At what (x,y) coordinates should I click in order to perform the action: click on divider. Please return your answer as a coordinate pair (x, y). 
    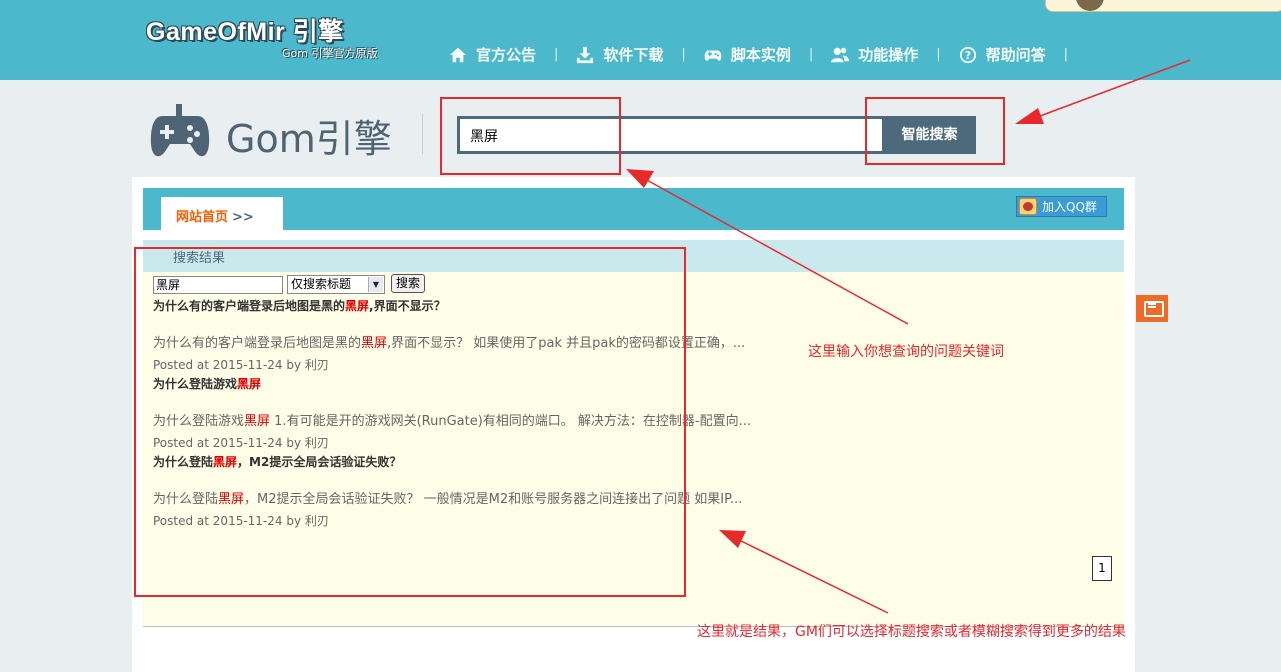
    Looking at the image, I should click on (422, 134).